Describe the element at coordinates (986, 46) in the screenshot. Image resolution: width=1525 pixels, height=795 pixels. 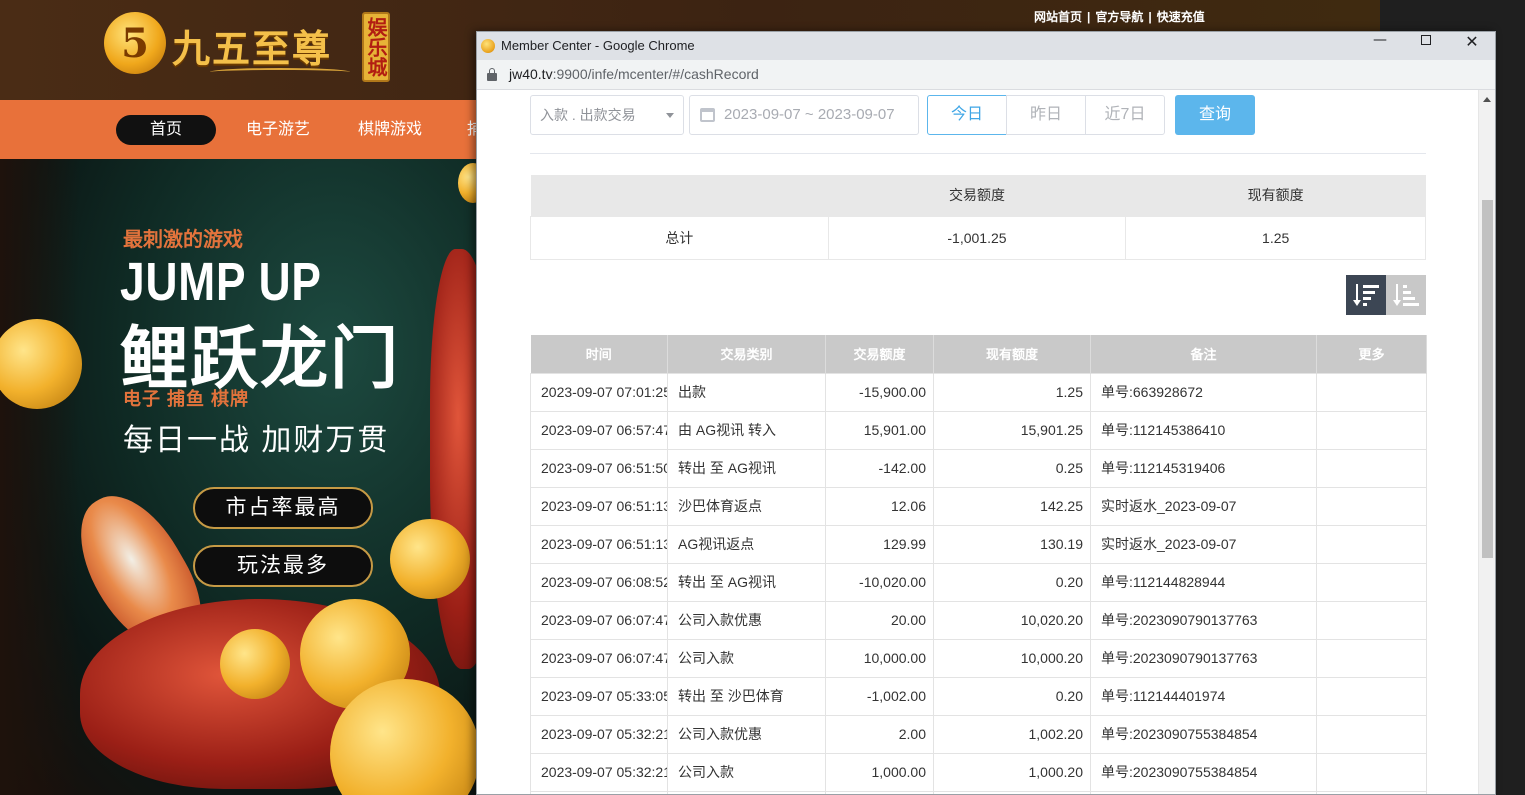
I see `window-titlebar: Member Center - Google Chrome — ✕` at that location.